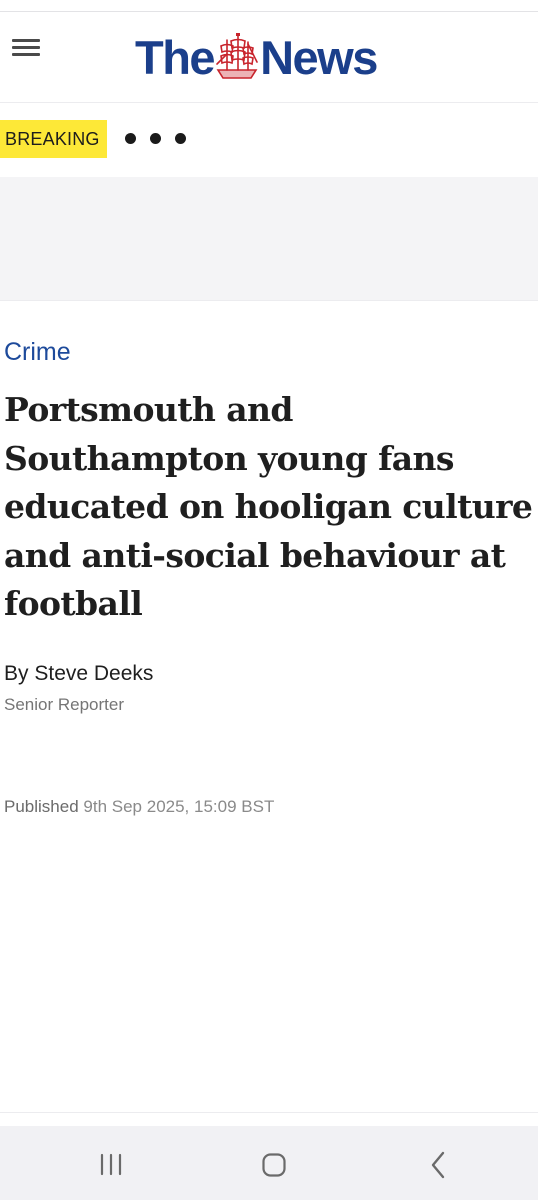 The width and height of the screenshot is (538, 1200). I want to click on published-date: 9th Sep 2025, 15:09 BST, so click(179, 806).